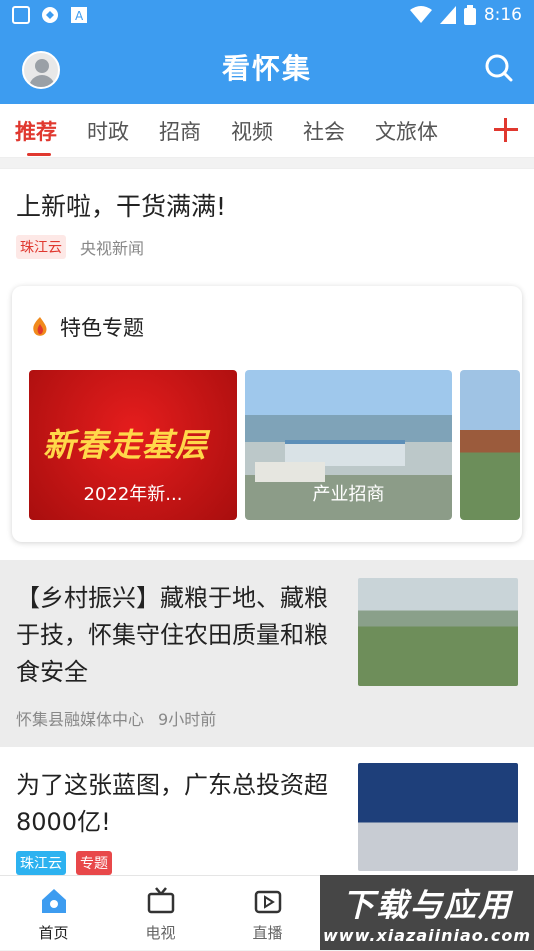 The width and height of the screenshot is (534, 951). I want to click on tab-live: 直播, so click(267, 913).